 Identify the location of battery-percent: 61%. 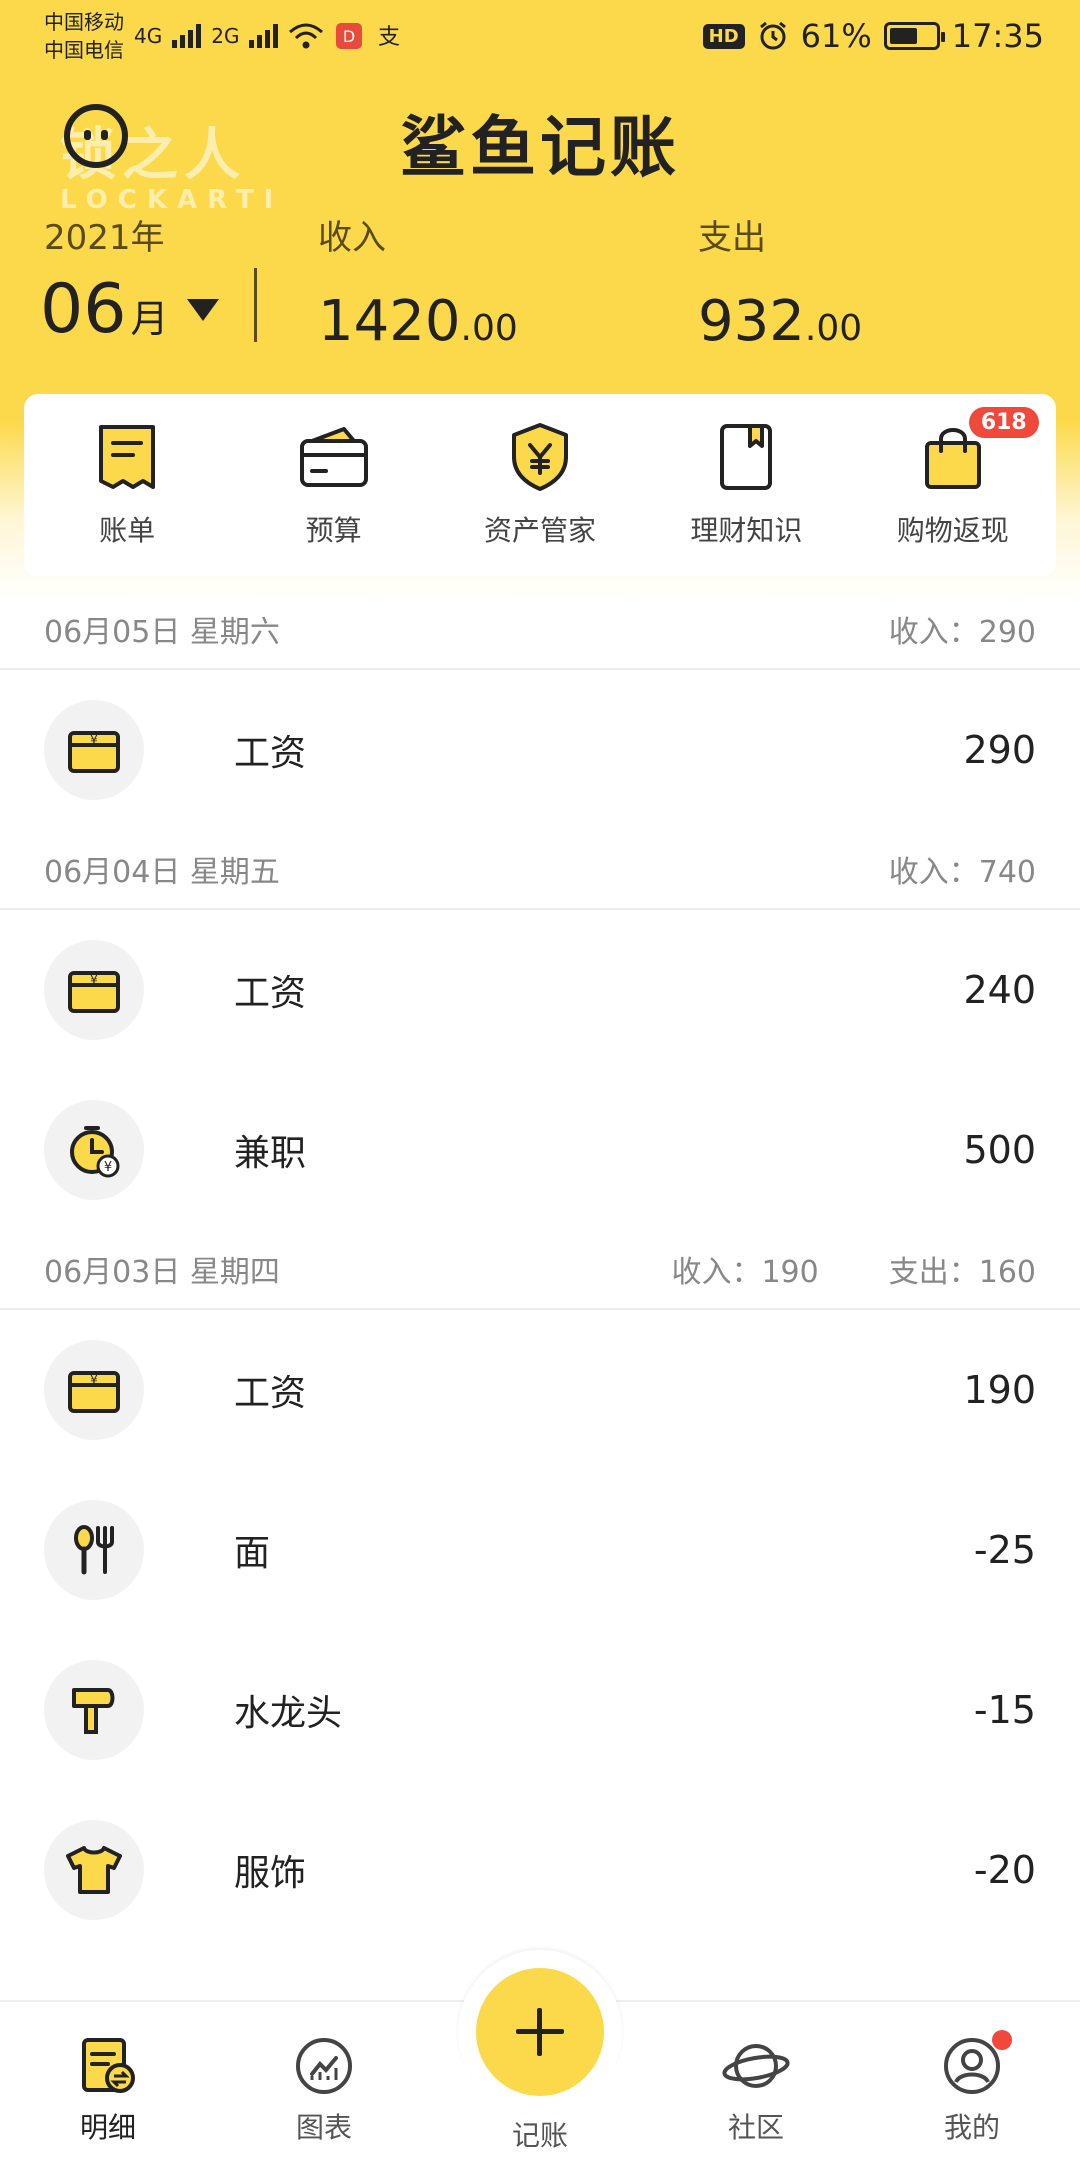
(836, 36).